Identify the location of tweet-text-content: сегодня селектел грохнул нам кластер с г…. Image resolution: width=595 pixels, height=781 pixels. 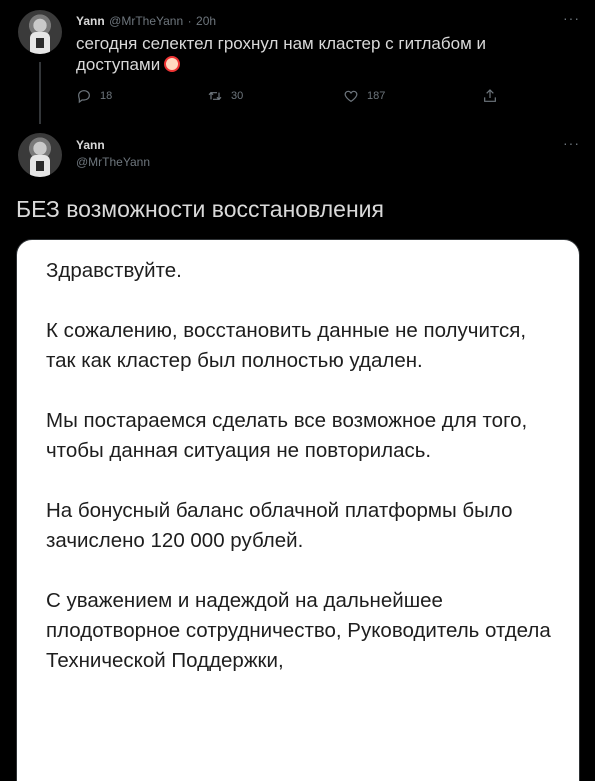
(281, 54).